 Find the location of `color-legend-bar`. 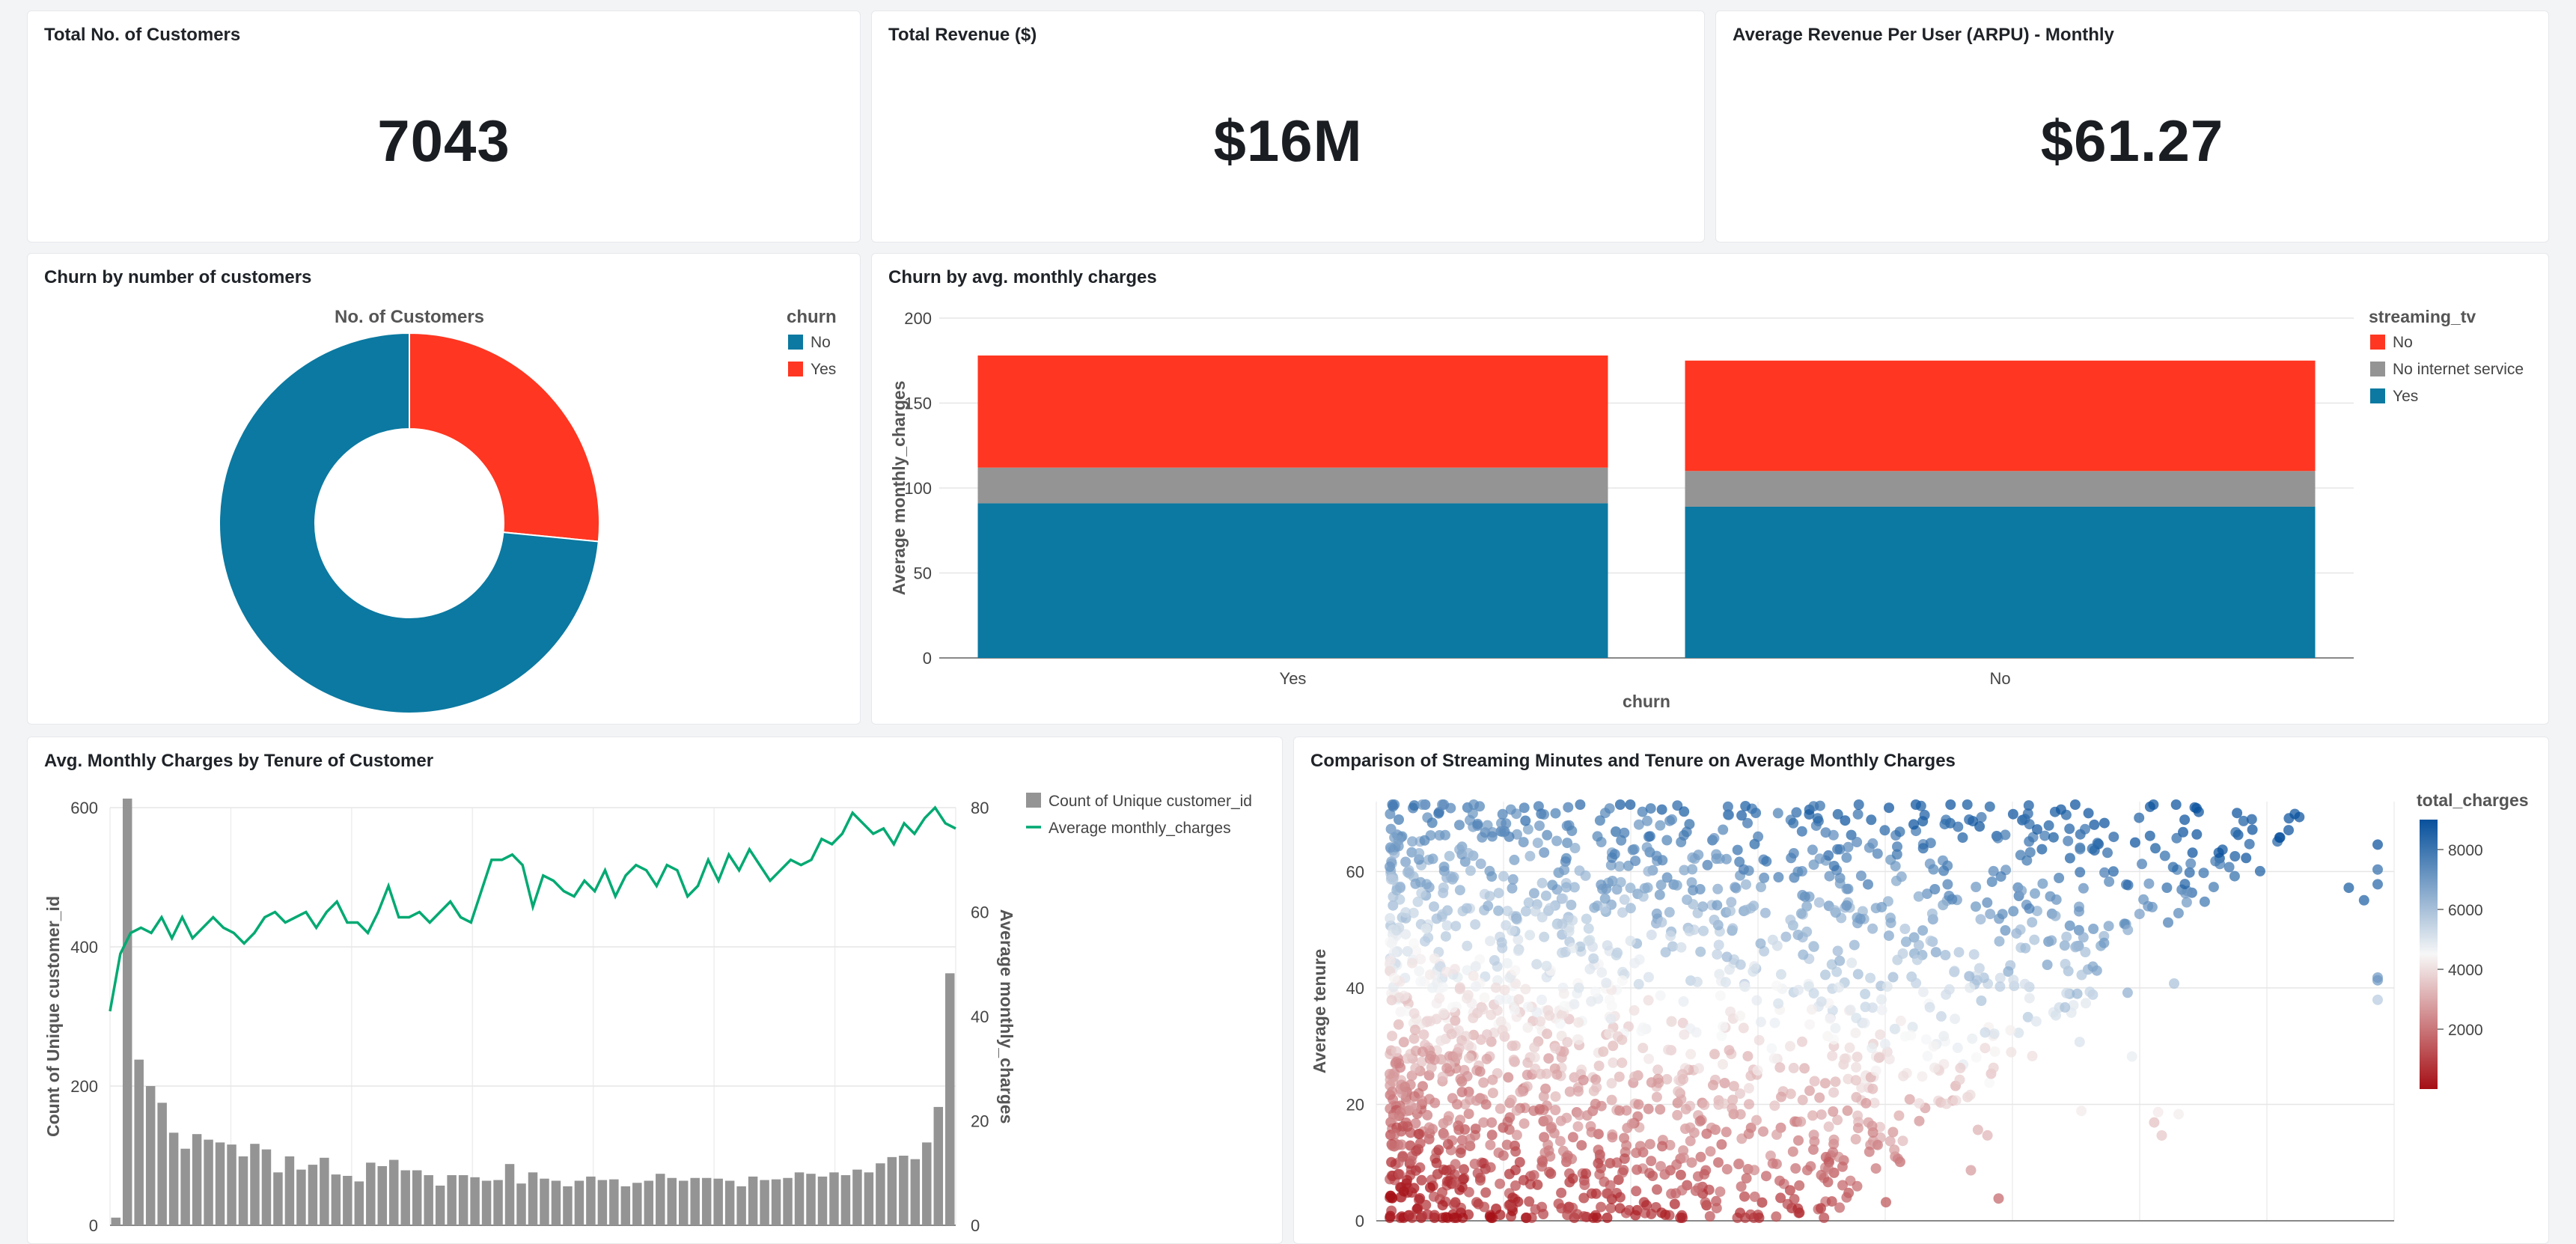

color-legend-bar is located at coordinates (2429, 955).